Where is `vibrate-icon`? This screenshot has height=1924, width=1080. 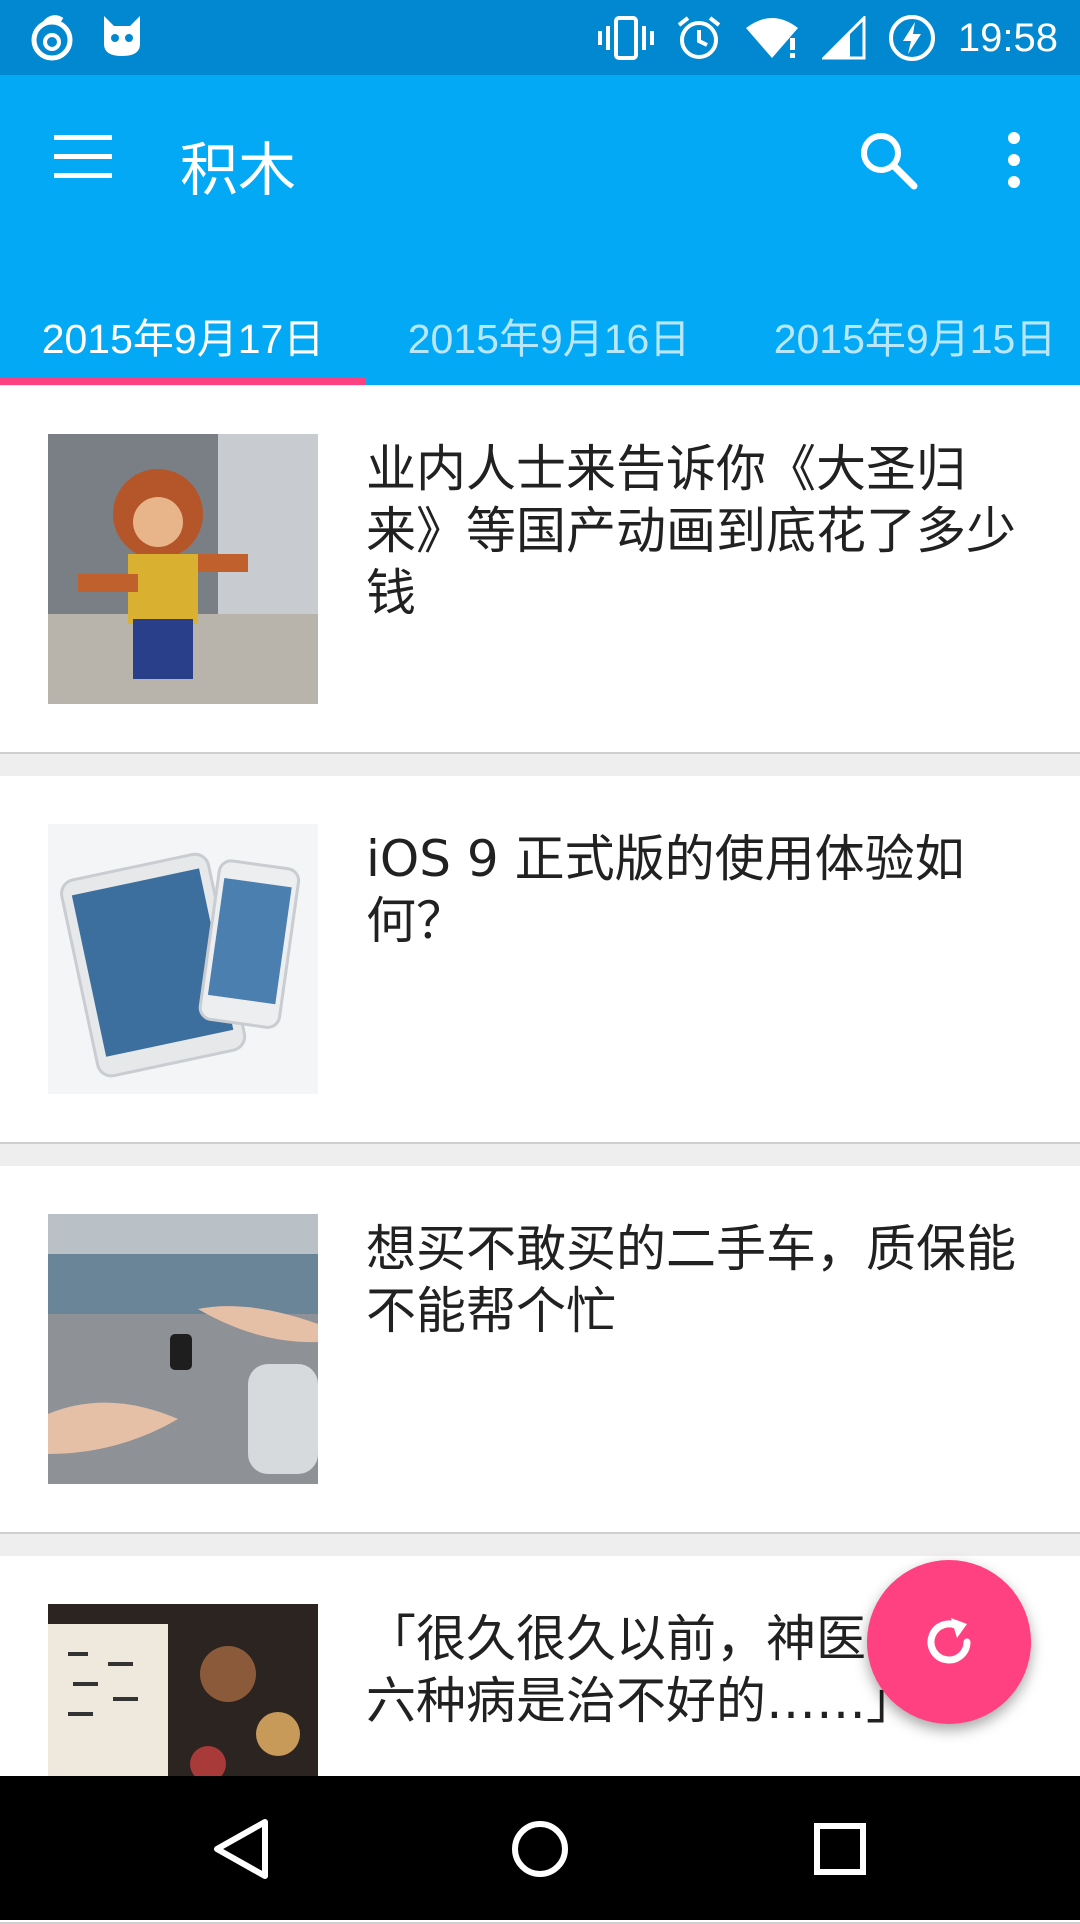 vibrate-icon is located at coordinates (625, 38).